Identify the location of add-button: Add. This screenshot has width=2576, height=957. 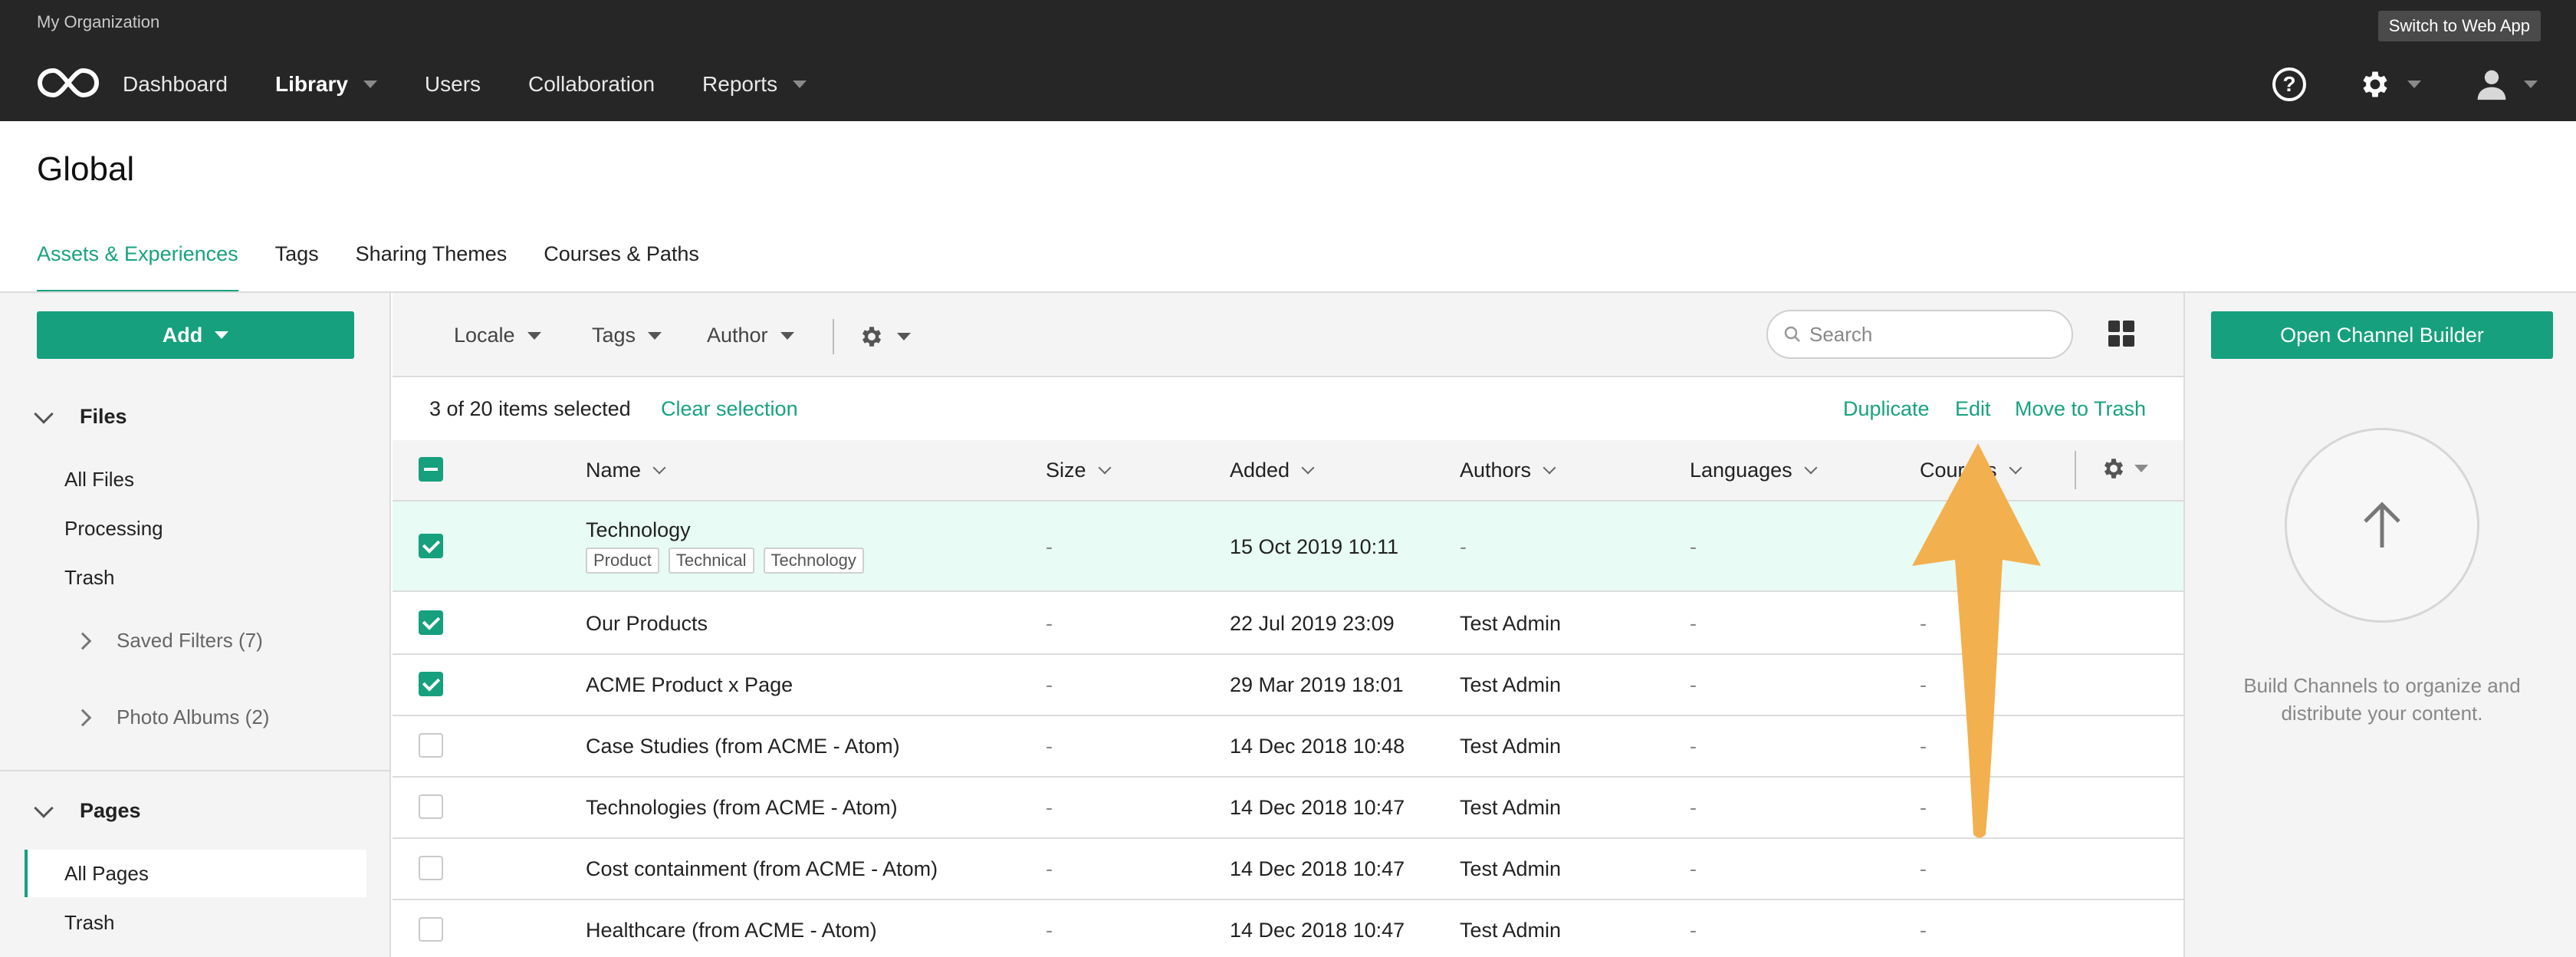
(195, 335).